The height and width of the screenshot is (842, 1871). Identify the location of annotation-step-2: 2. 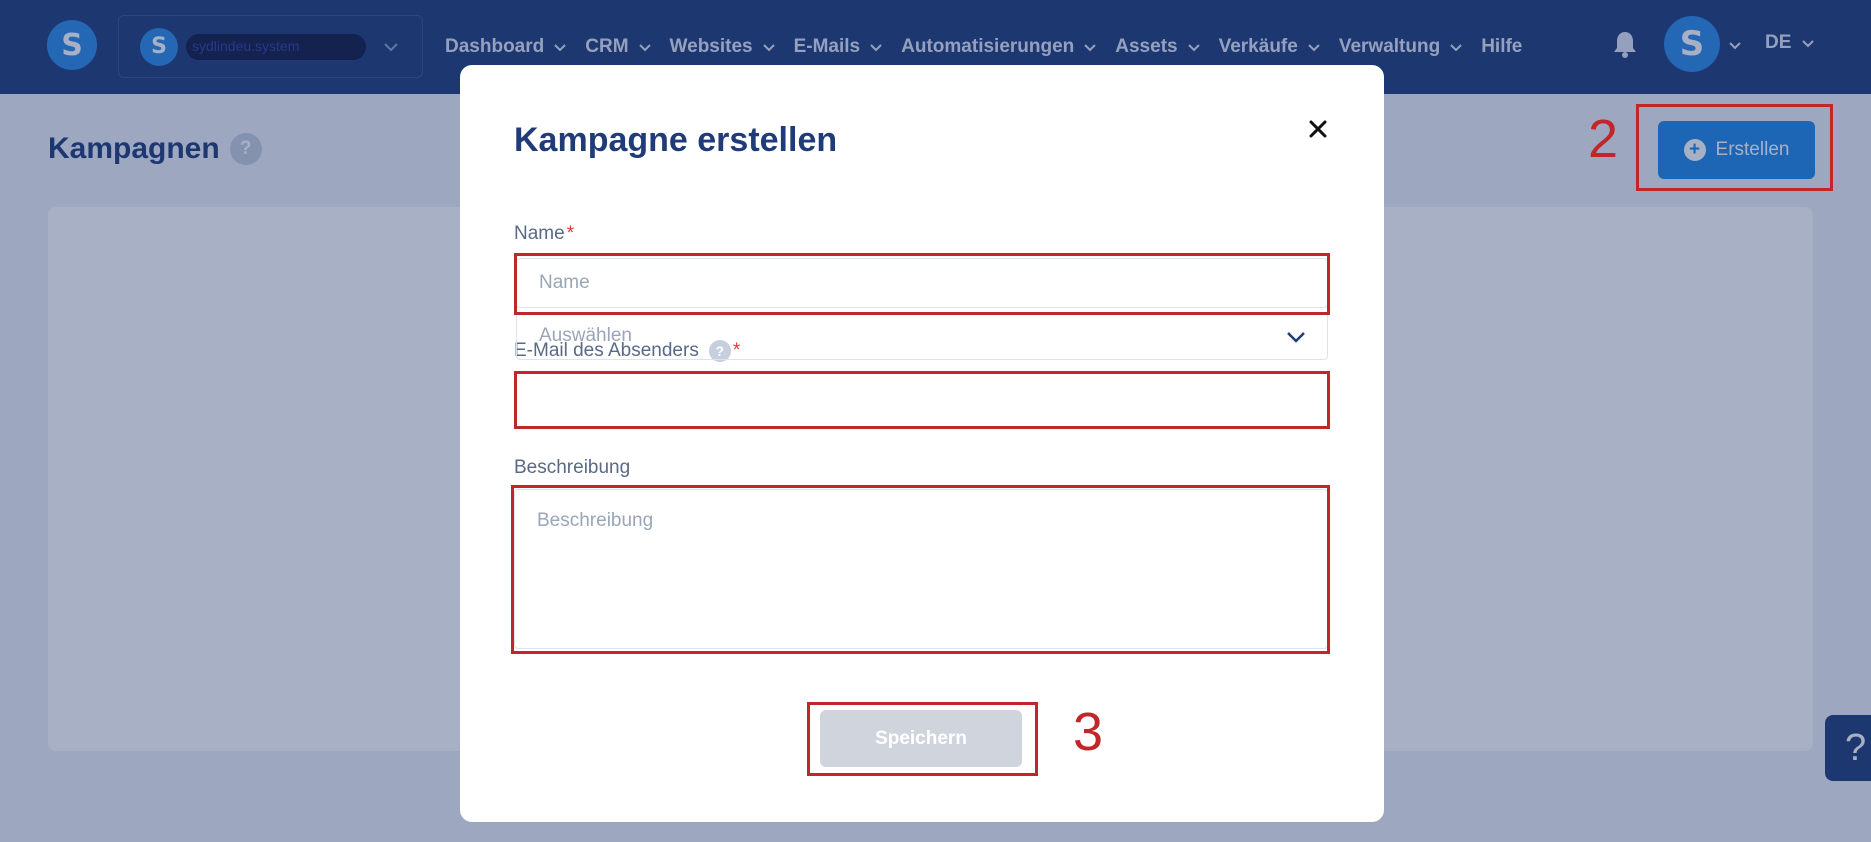
(1603, 139).